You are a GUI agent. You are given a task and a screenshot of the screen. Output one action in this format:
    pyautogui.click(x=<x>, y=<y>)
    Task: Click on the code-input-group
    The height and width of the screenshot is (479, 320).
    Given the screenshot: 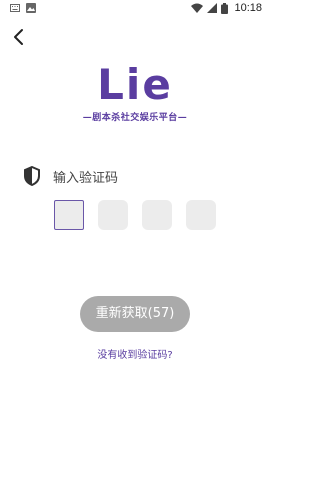 What is the action you would take?
    pyautogui.click(x=135, y=215)
    